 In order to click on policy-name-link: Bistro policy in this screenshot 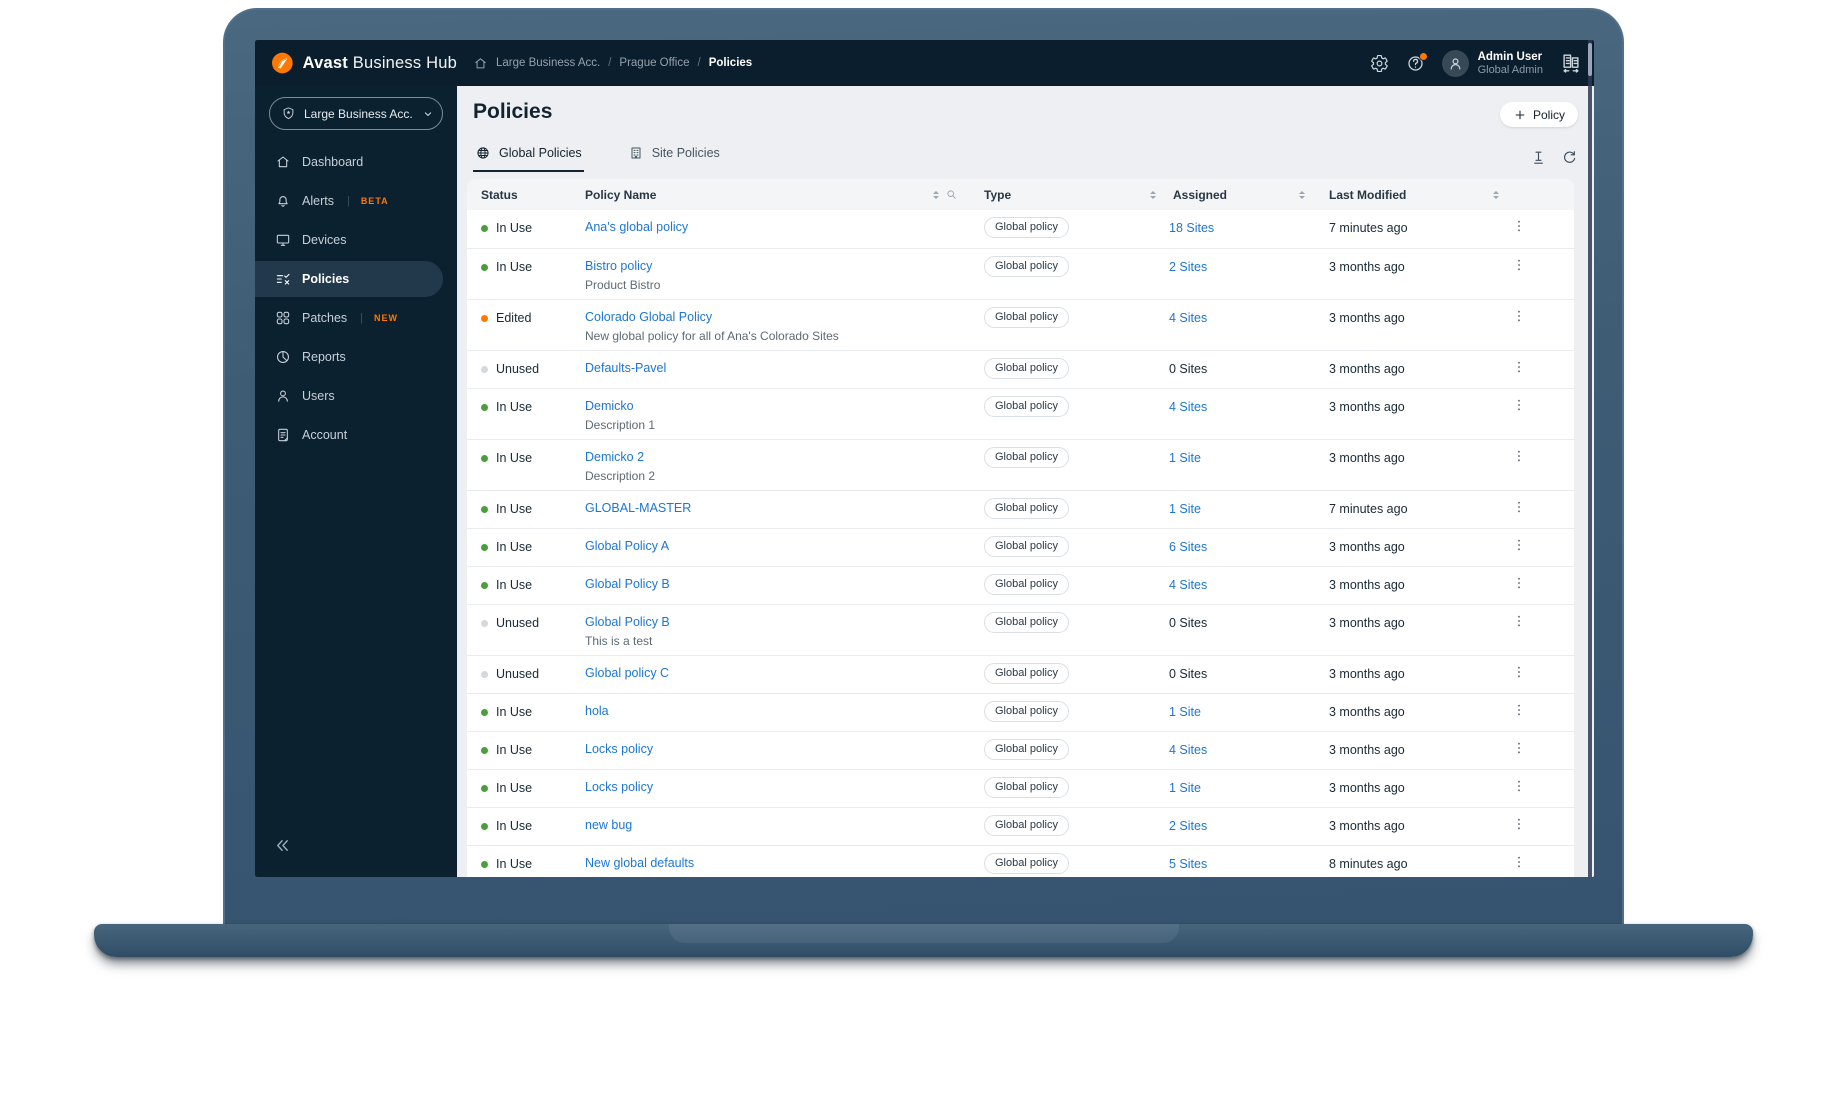, I will do `click(784, 266)`.